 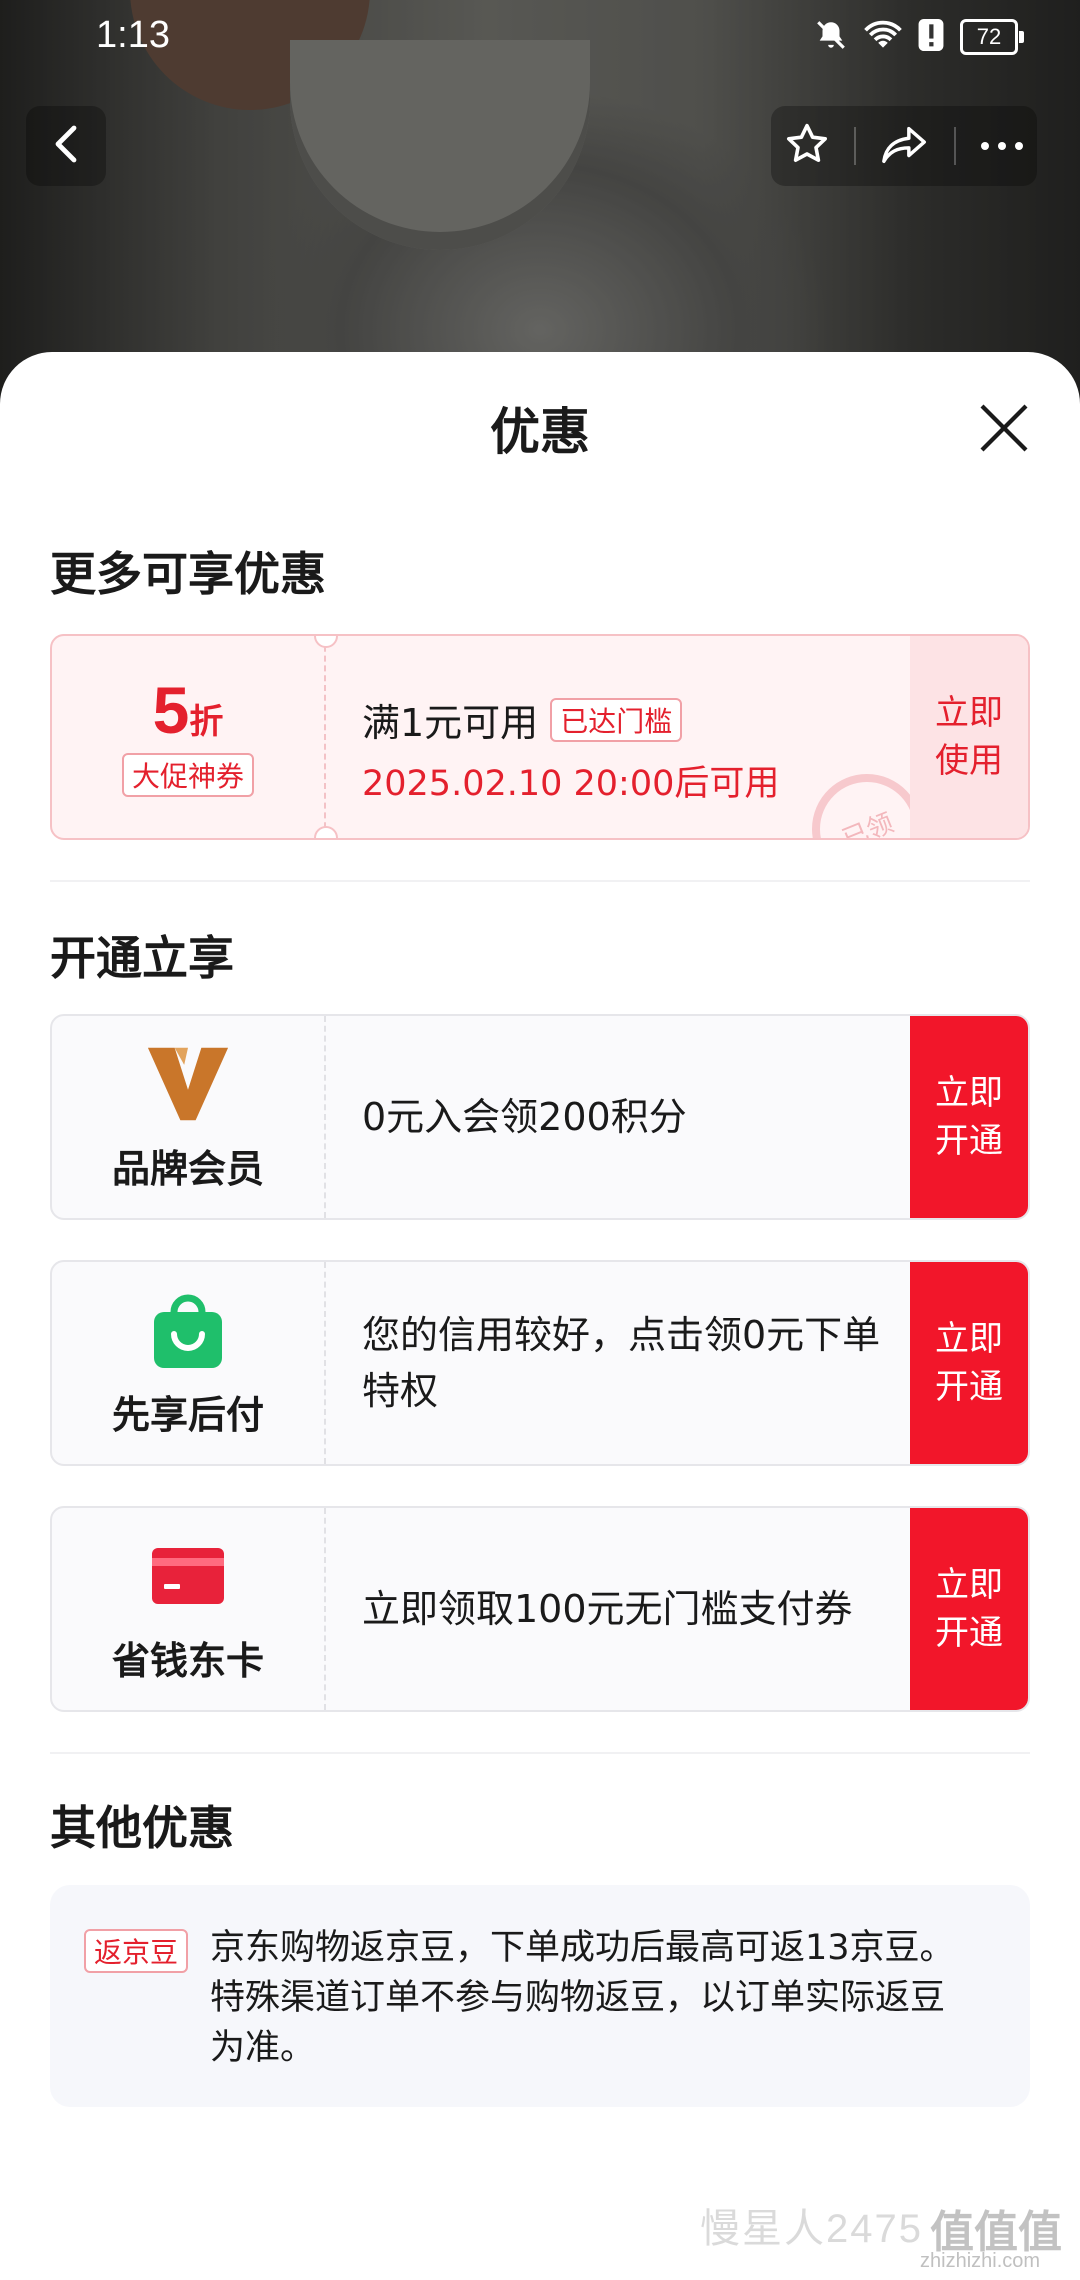 I want to click on coupon-discount-unit: 折, so click(x=206, y=722).